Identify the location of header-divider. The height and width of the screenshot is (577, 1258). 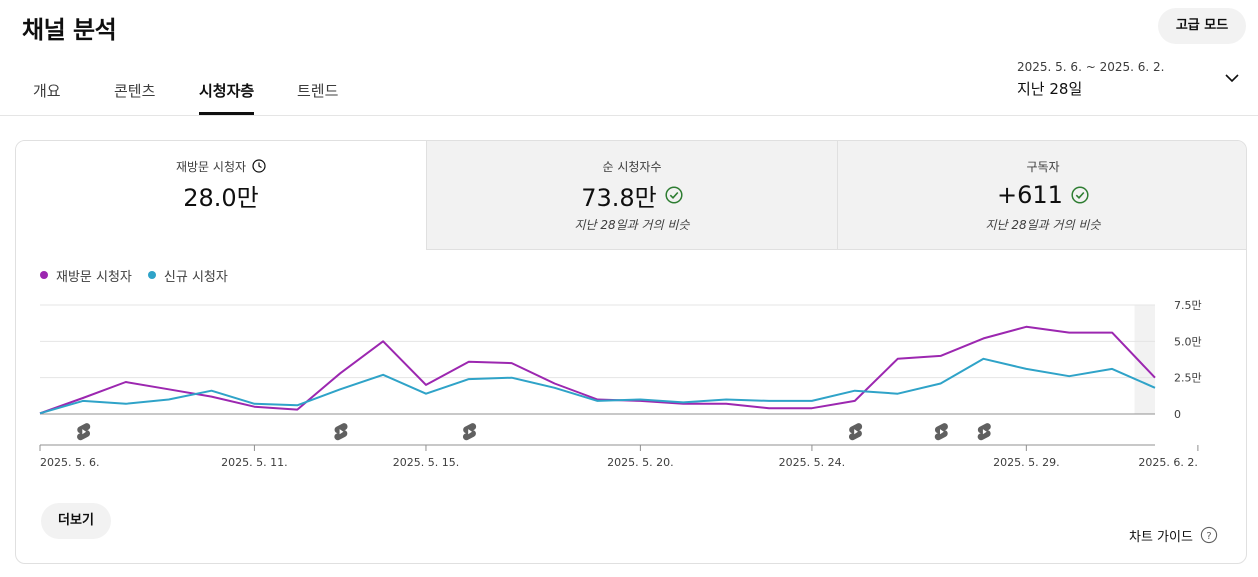
(629, 115).